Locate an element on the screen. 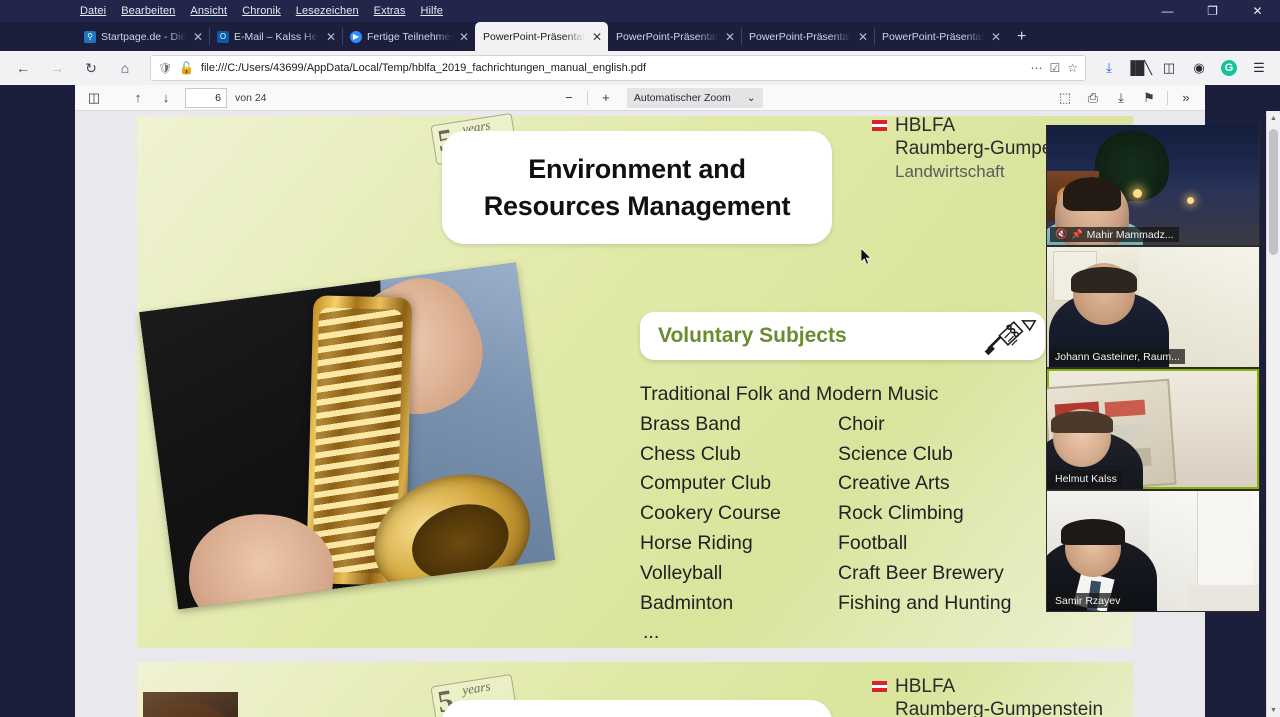 Image resolution: width=1280 pixels, height=717 pixels. tab-label: PowerPoint-Präsentation - h is located at coordinates (667, 36).